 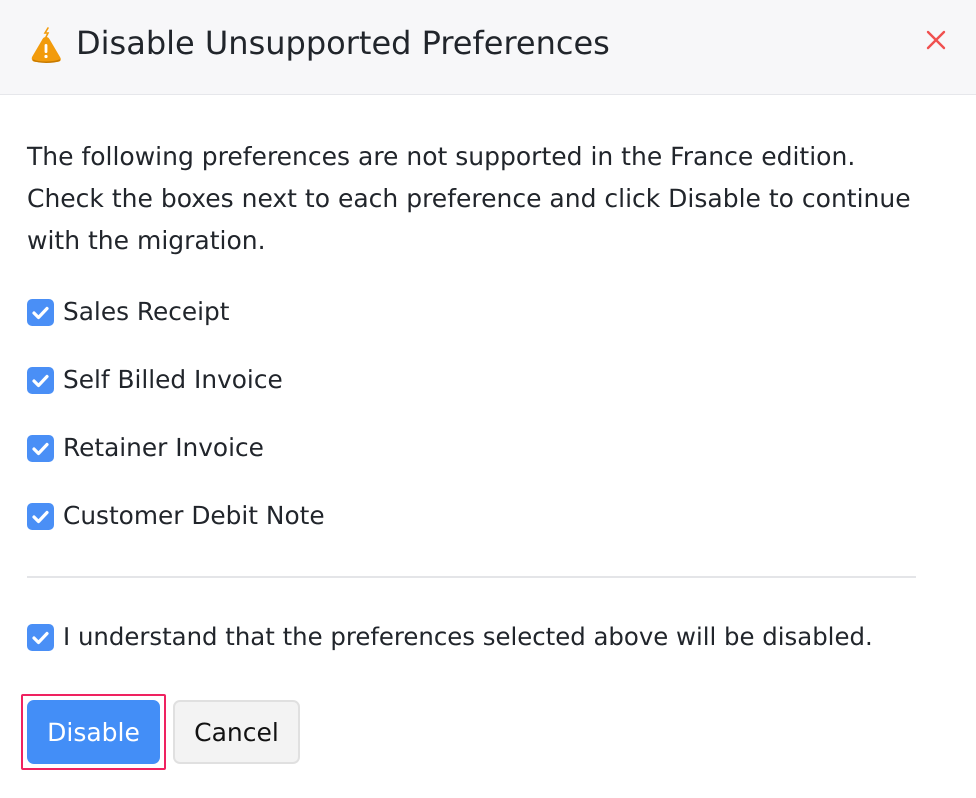 I want to click on warning-icon, so click(x=46, y=45).